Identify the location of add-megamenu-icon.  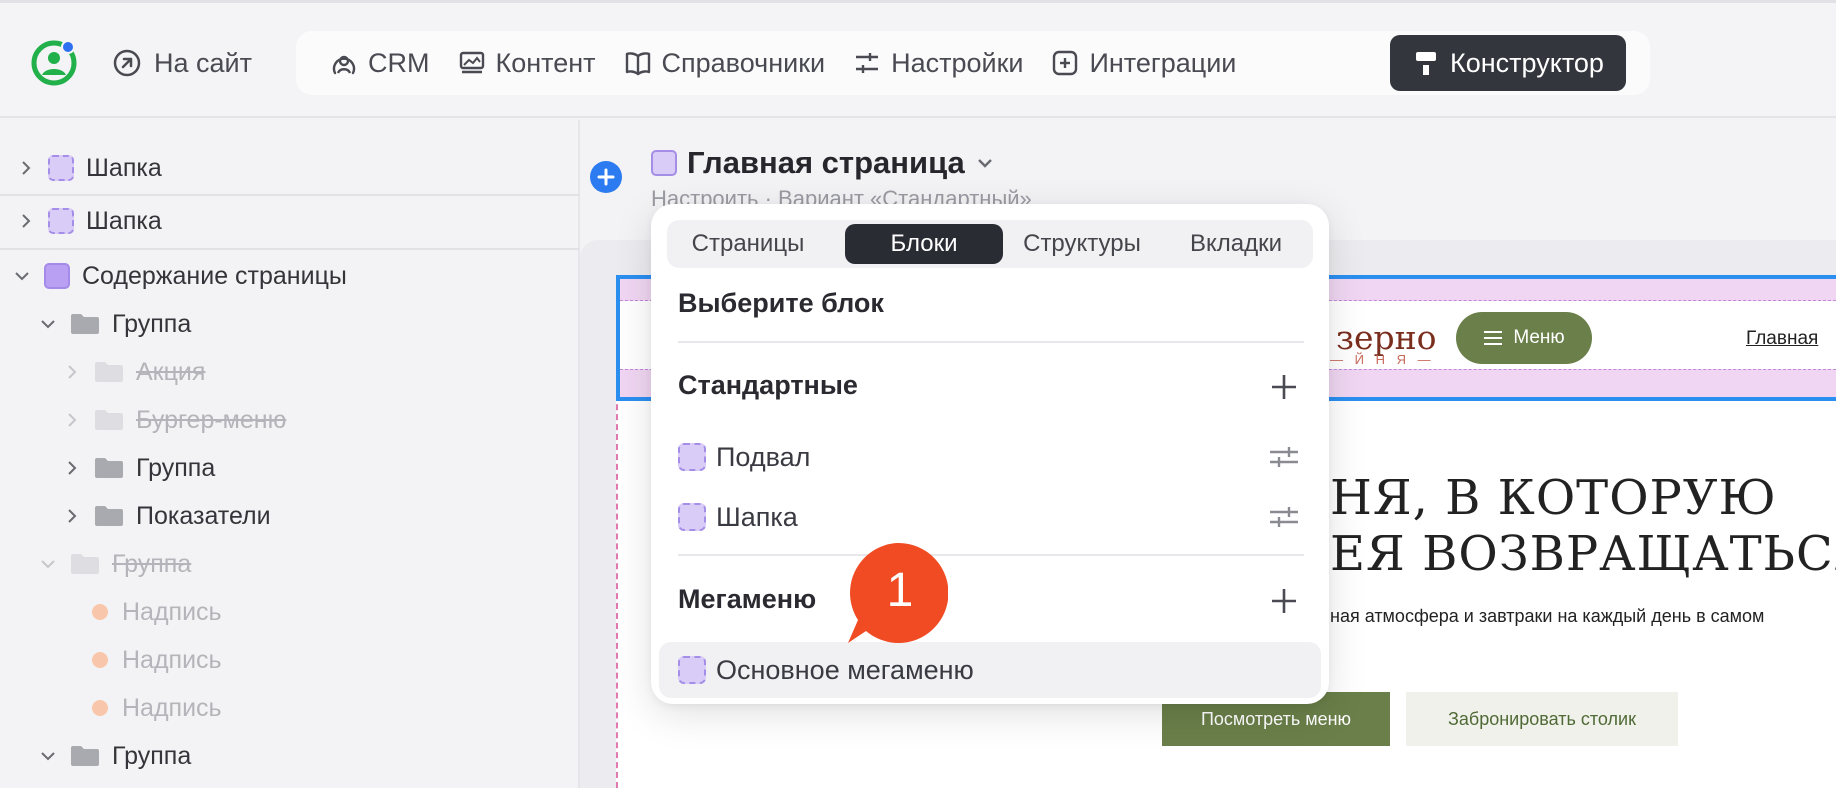
(1284, 601).